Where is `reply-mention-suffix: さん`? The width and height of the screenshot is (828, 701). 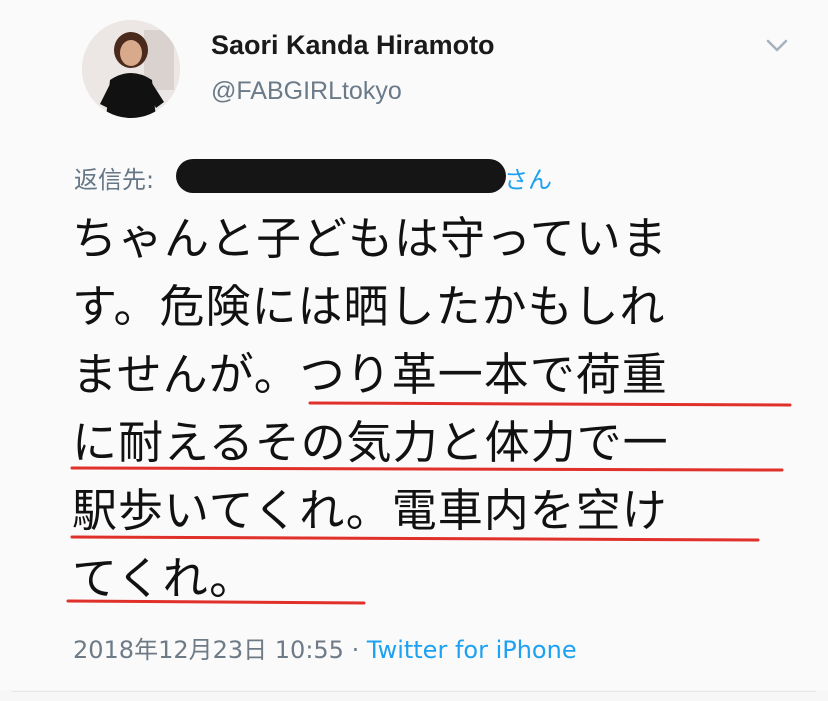 reply-mention-suffix: さん is located at coordinates (528, 177).